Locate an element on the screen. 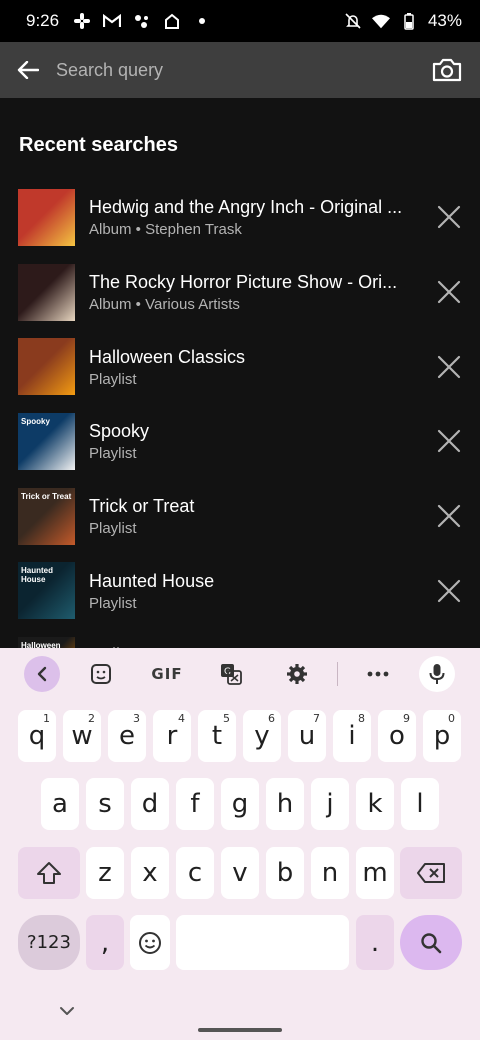  key-hint: 8 is located at coordinates (361, 718).